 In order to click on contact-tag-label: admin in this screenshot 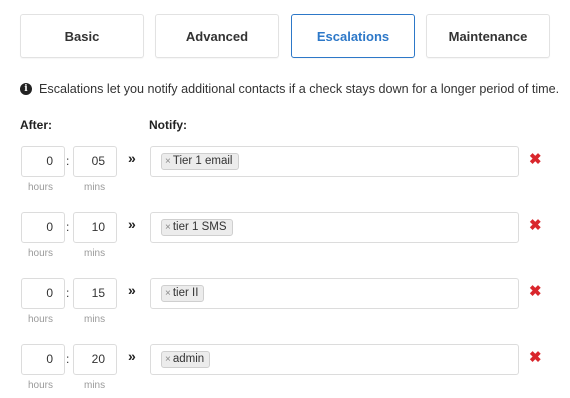, I will do `click(188, 359)`.